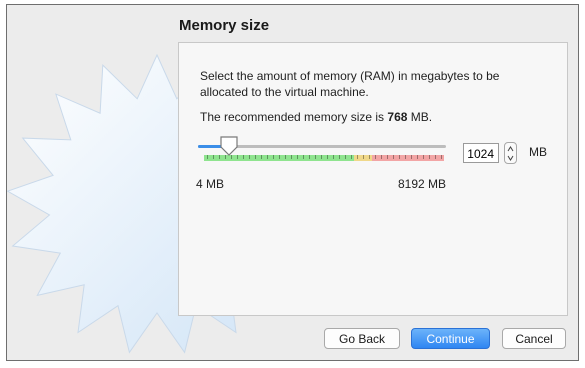  Describe the element at coordinates (420, 117) in the screenshot. I see `recommend-suffix: MB.` at that location.